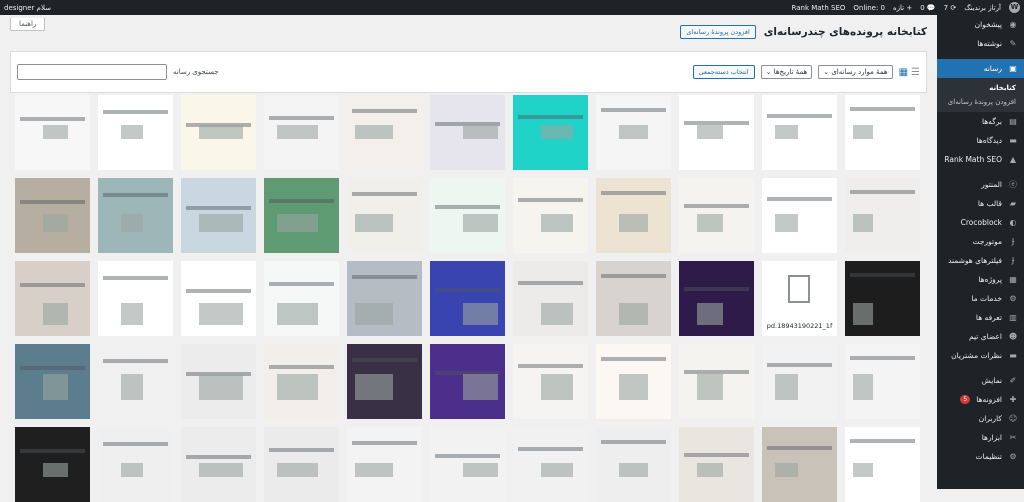 The height and width of the screenshot is (502, 1024). Describe the element at coordinates (950, 8) in the screenshot. I see `updates-icon: ⟳ 7` at that location.